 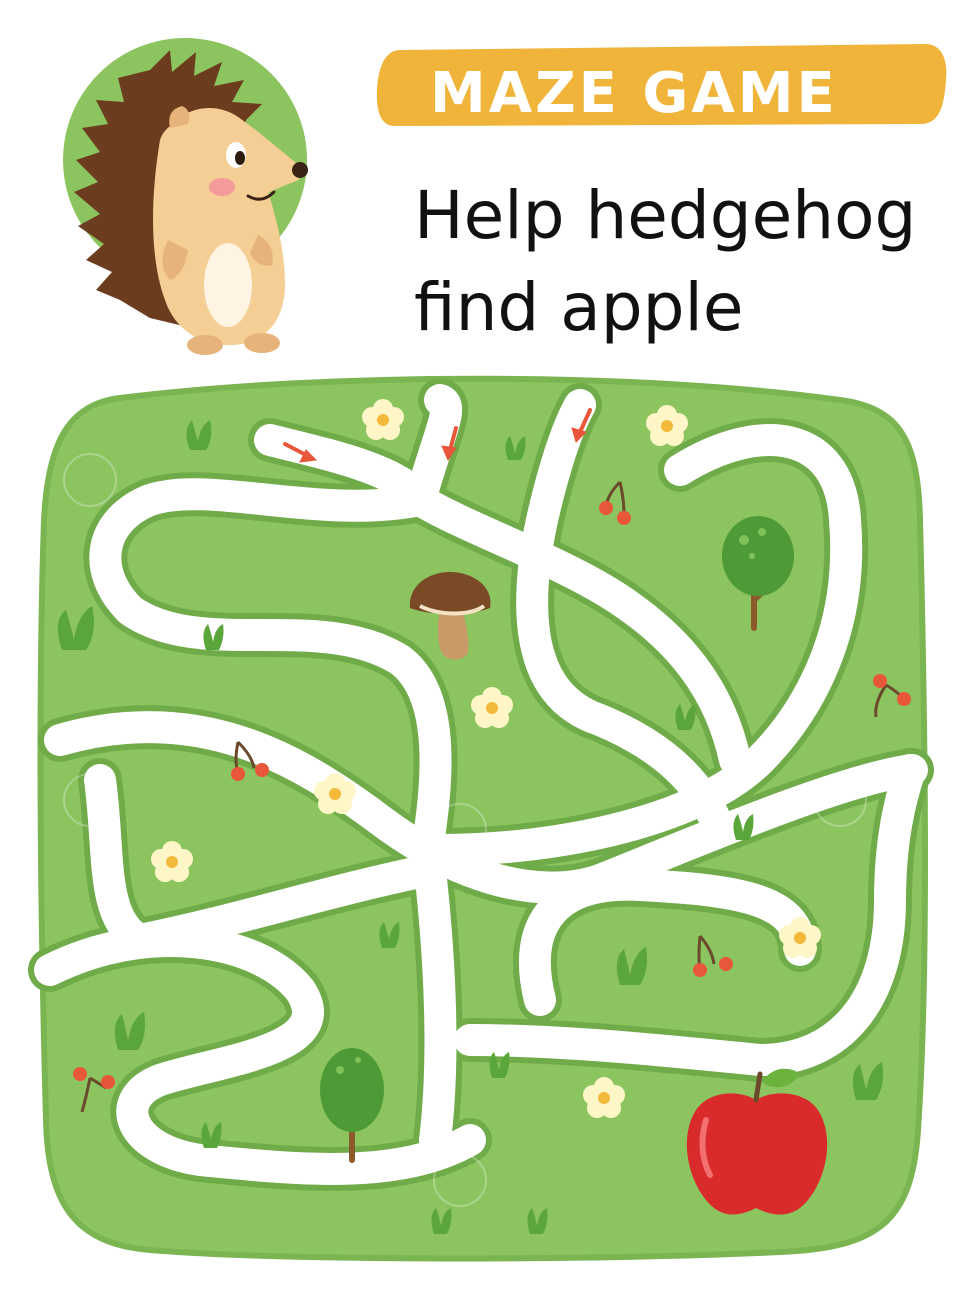 I want to click on hedgehog-eye, so click(x=240, y=158).